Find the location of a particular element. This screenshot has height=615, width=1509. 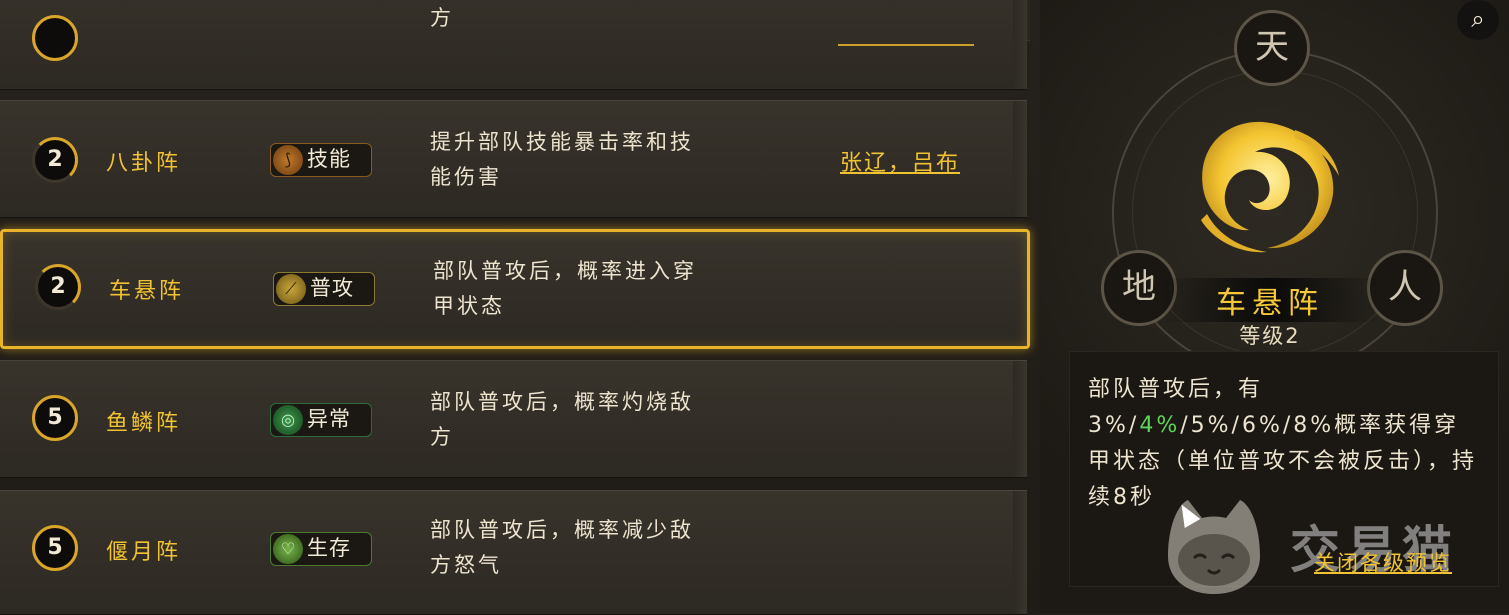

formation-name: 车悬阵 is located at coordinates (147, 291).